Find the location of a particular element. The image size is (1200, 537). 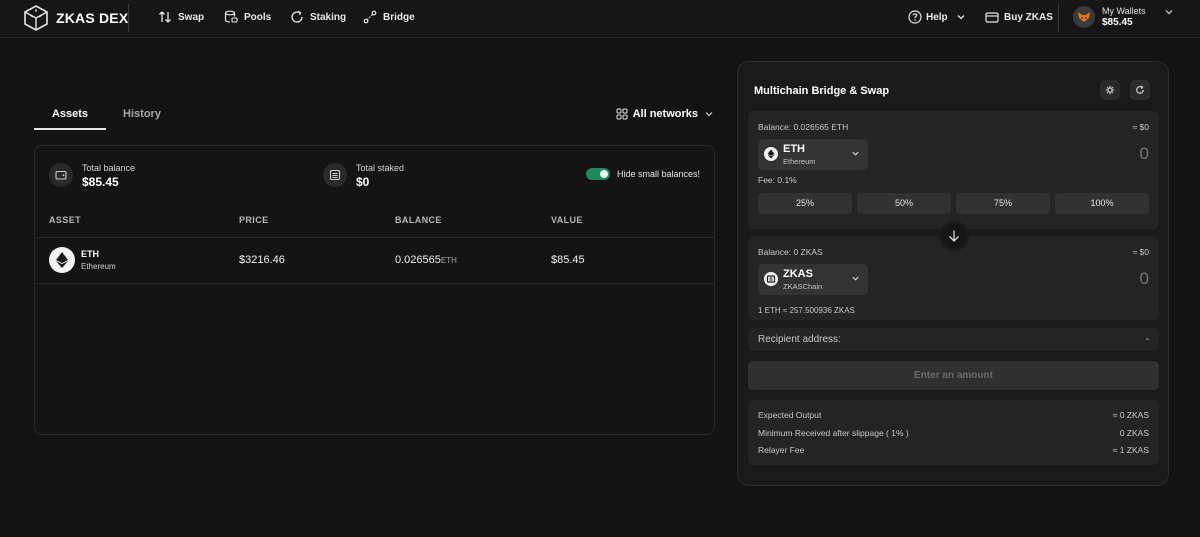

nav-pools-label: Pools is located at coordinates (258, 17).